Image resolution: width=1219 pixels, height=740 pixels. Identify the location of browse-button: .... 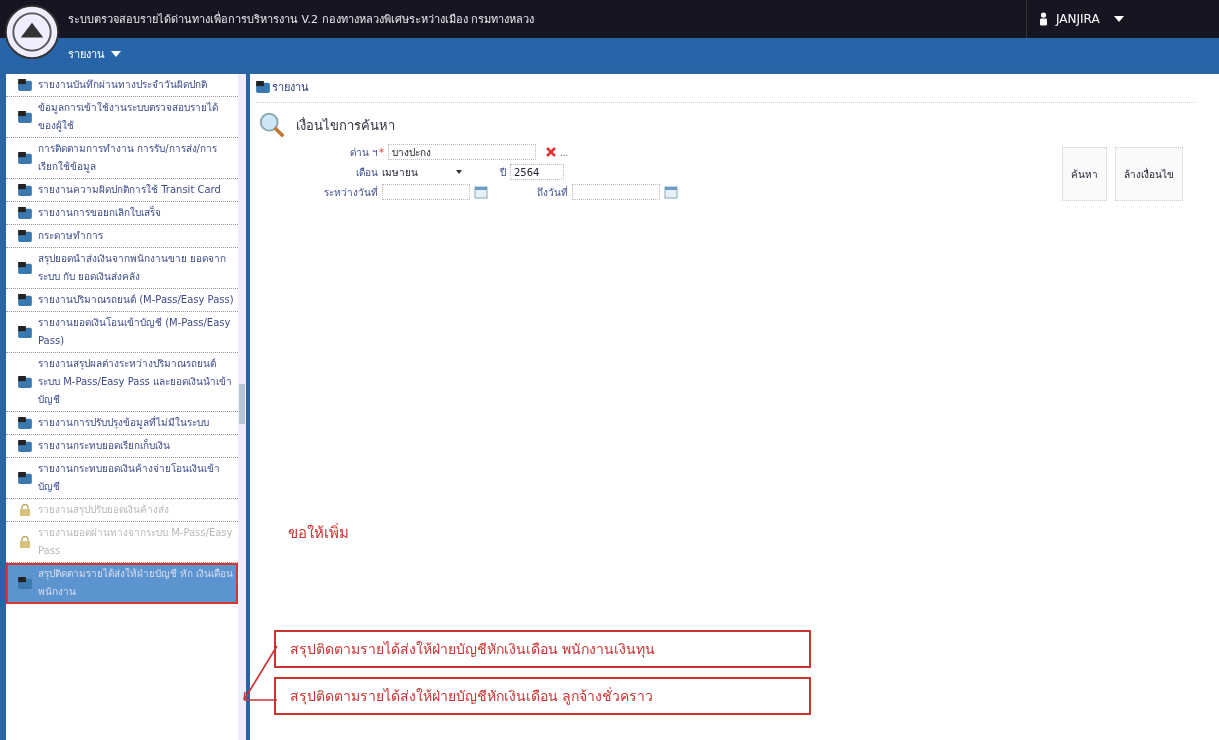
(564, 152).